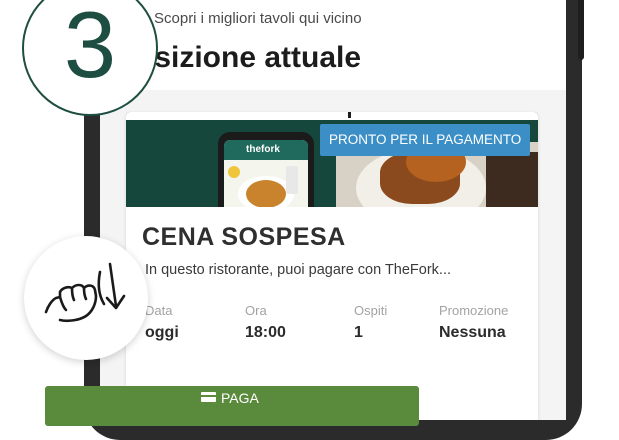  I want to click on credit-card-icon, so click(208, 397).